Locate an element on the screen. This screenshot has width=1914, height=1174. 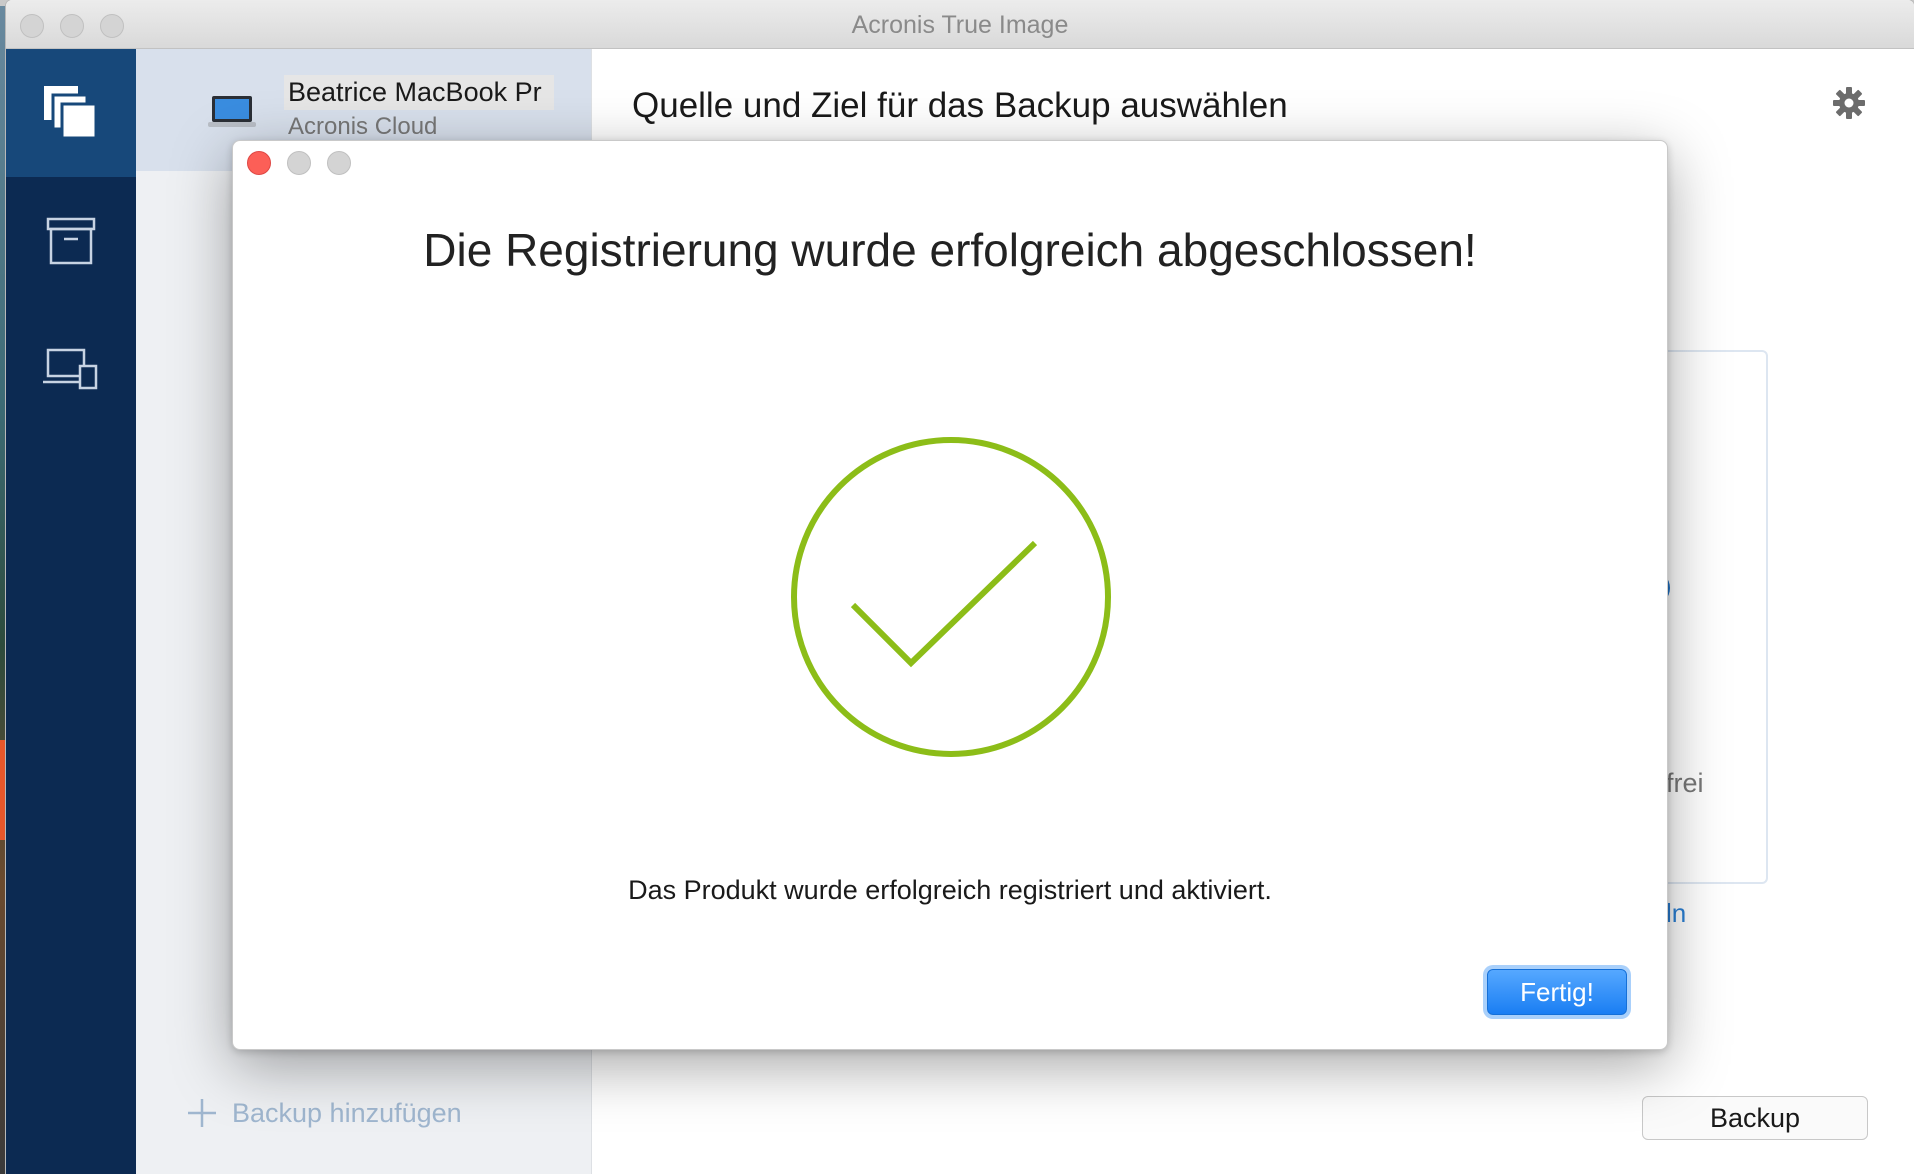
add-backup-label: Backup hinzufügen is located at coordinates (347, 1112).